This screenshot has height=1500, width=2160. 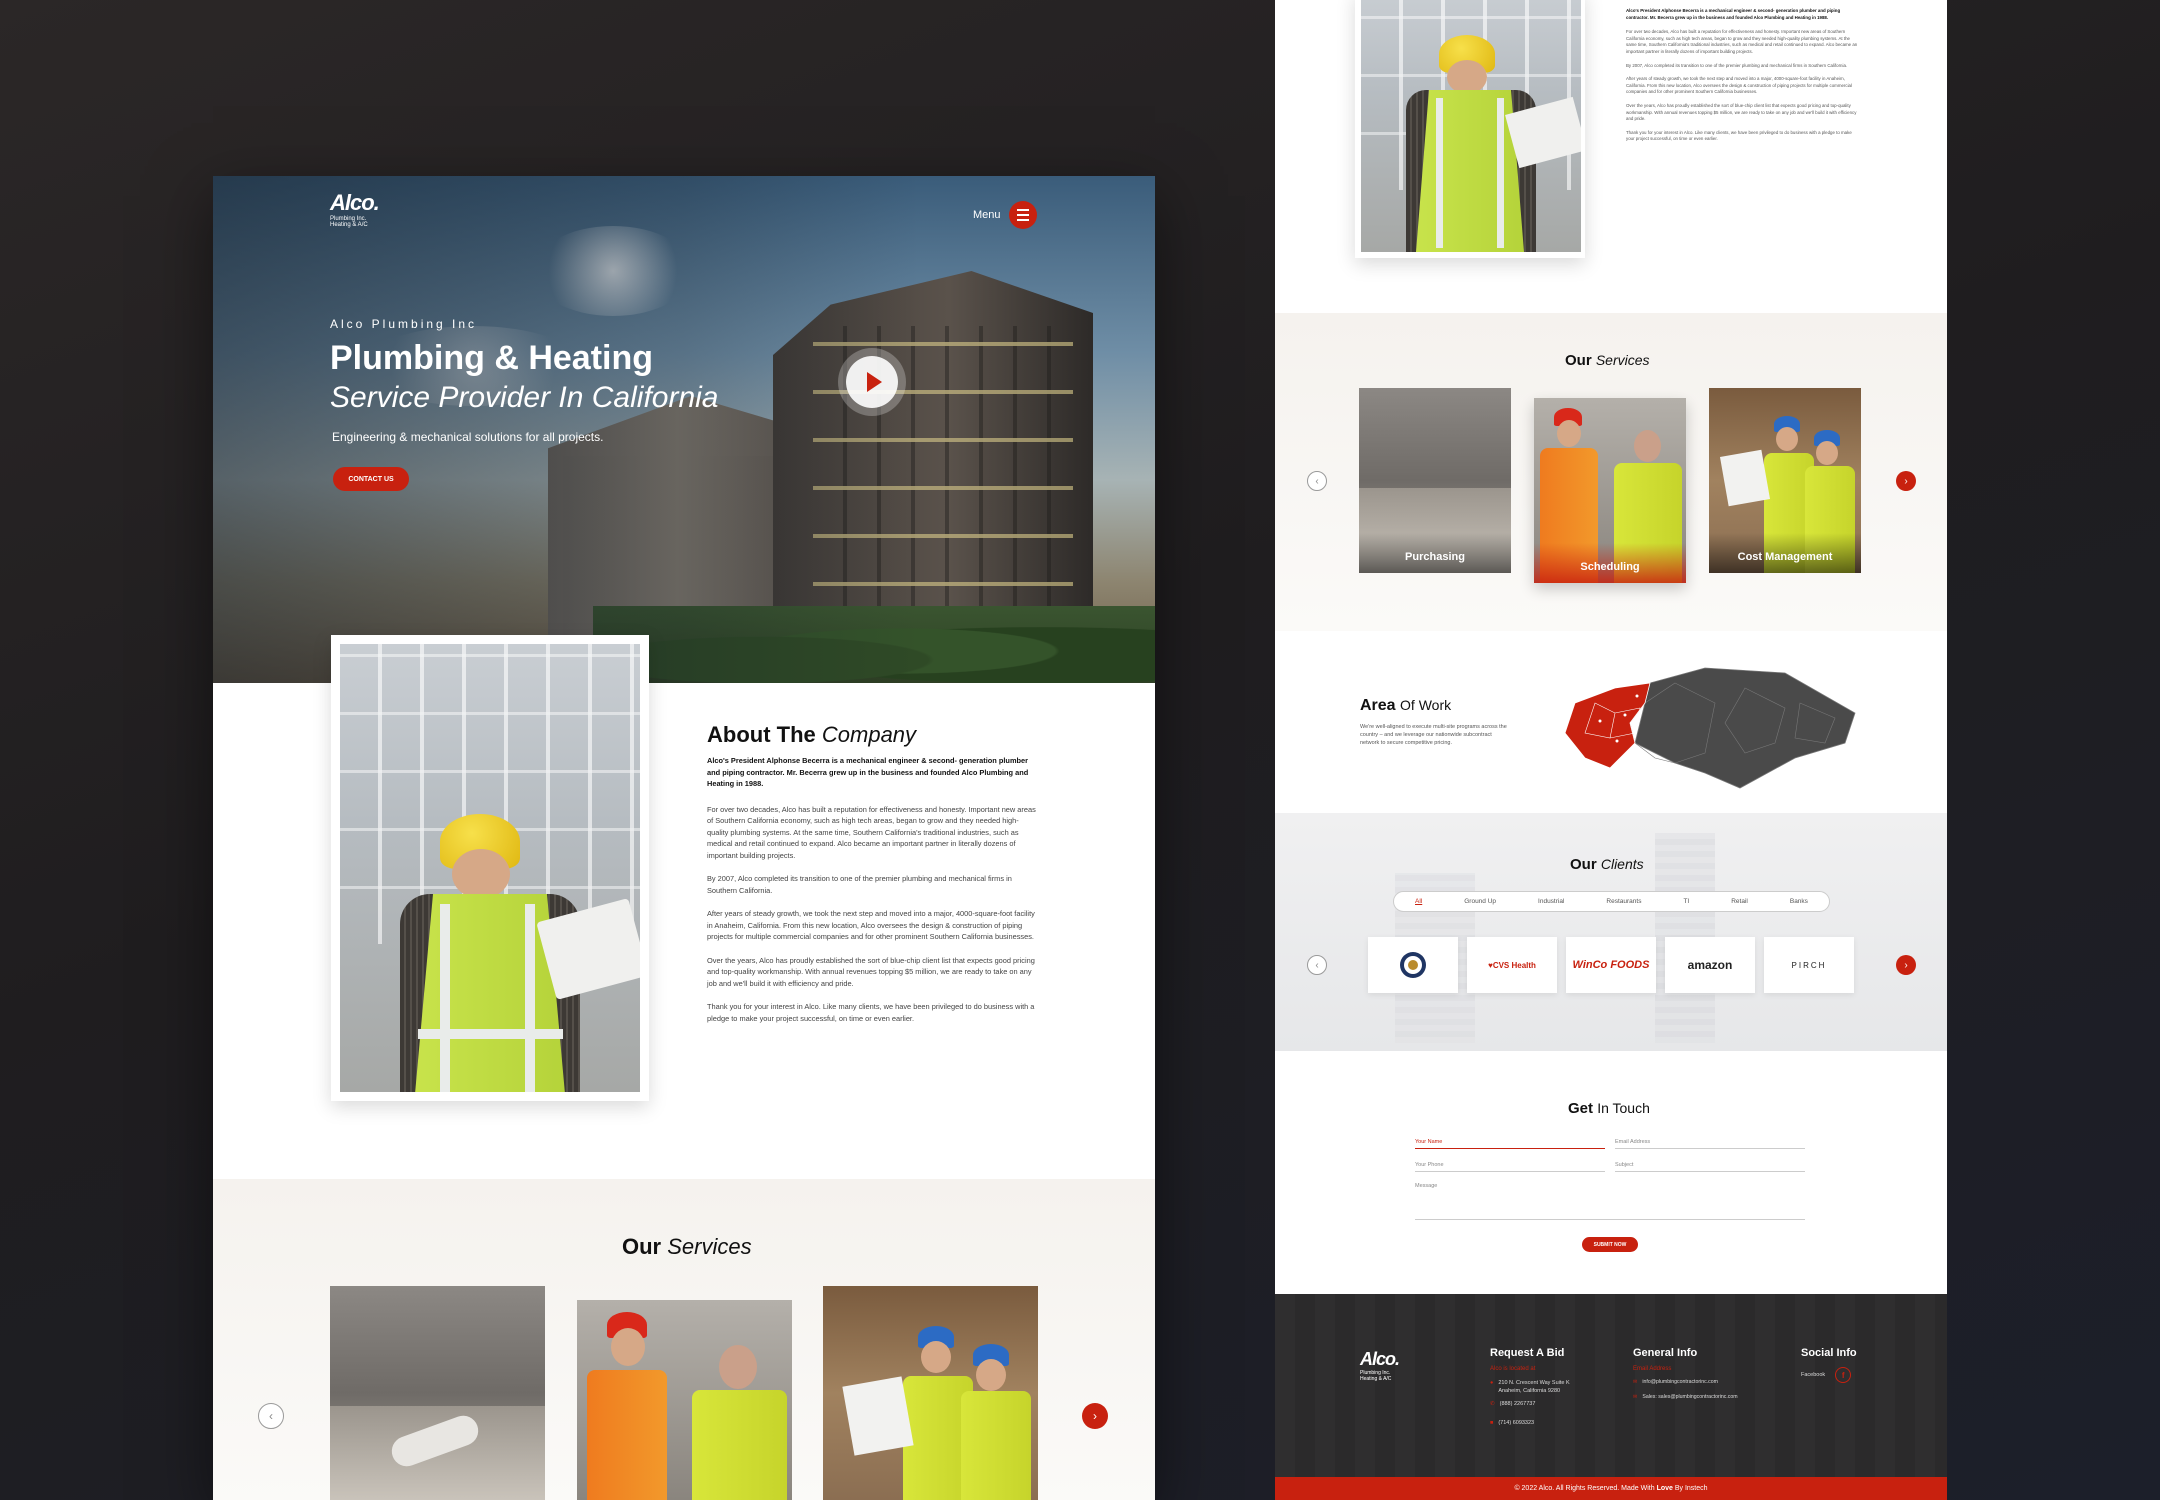 What do you see at coordinates (1710, 1144) in the screenshot?
I see `email-field: Email Address` at bounding box center [1710, 1144].